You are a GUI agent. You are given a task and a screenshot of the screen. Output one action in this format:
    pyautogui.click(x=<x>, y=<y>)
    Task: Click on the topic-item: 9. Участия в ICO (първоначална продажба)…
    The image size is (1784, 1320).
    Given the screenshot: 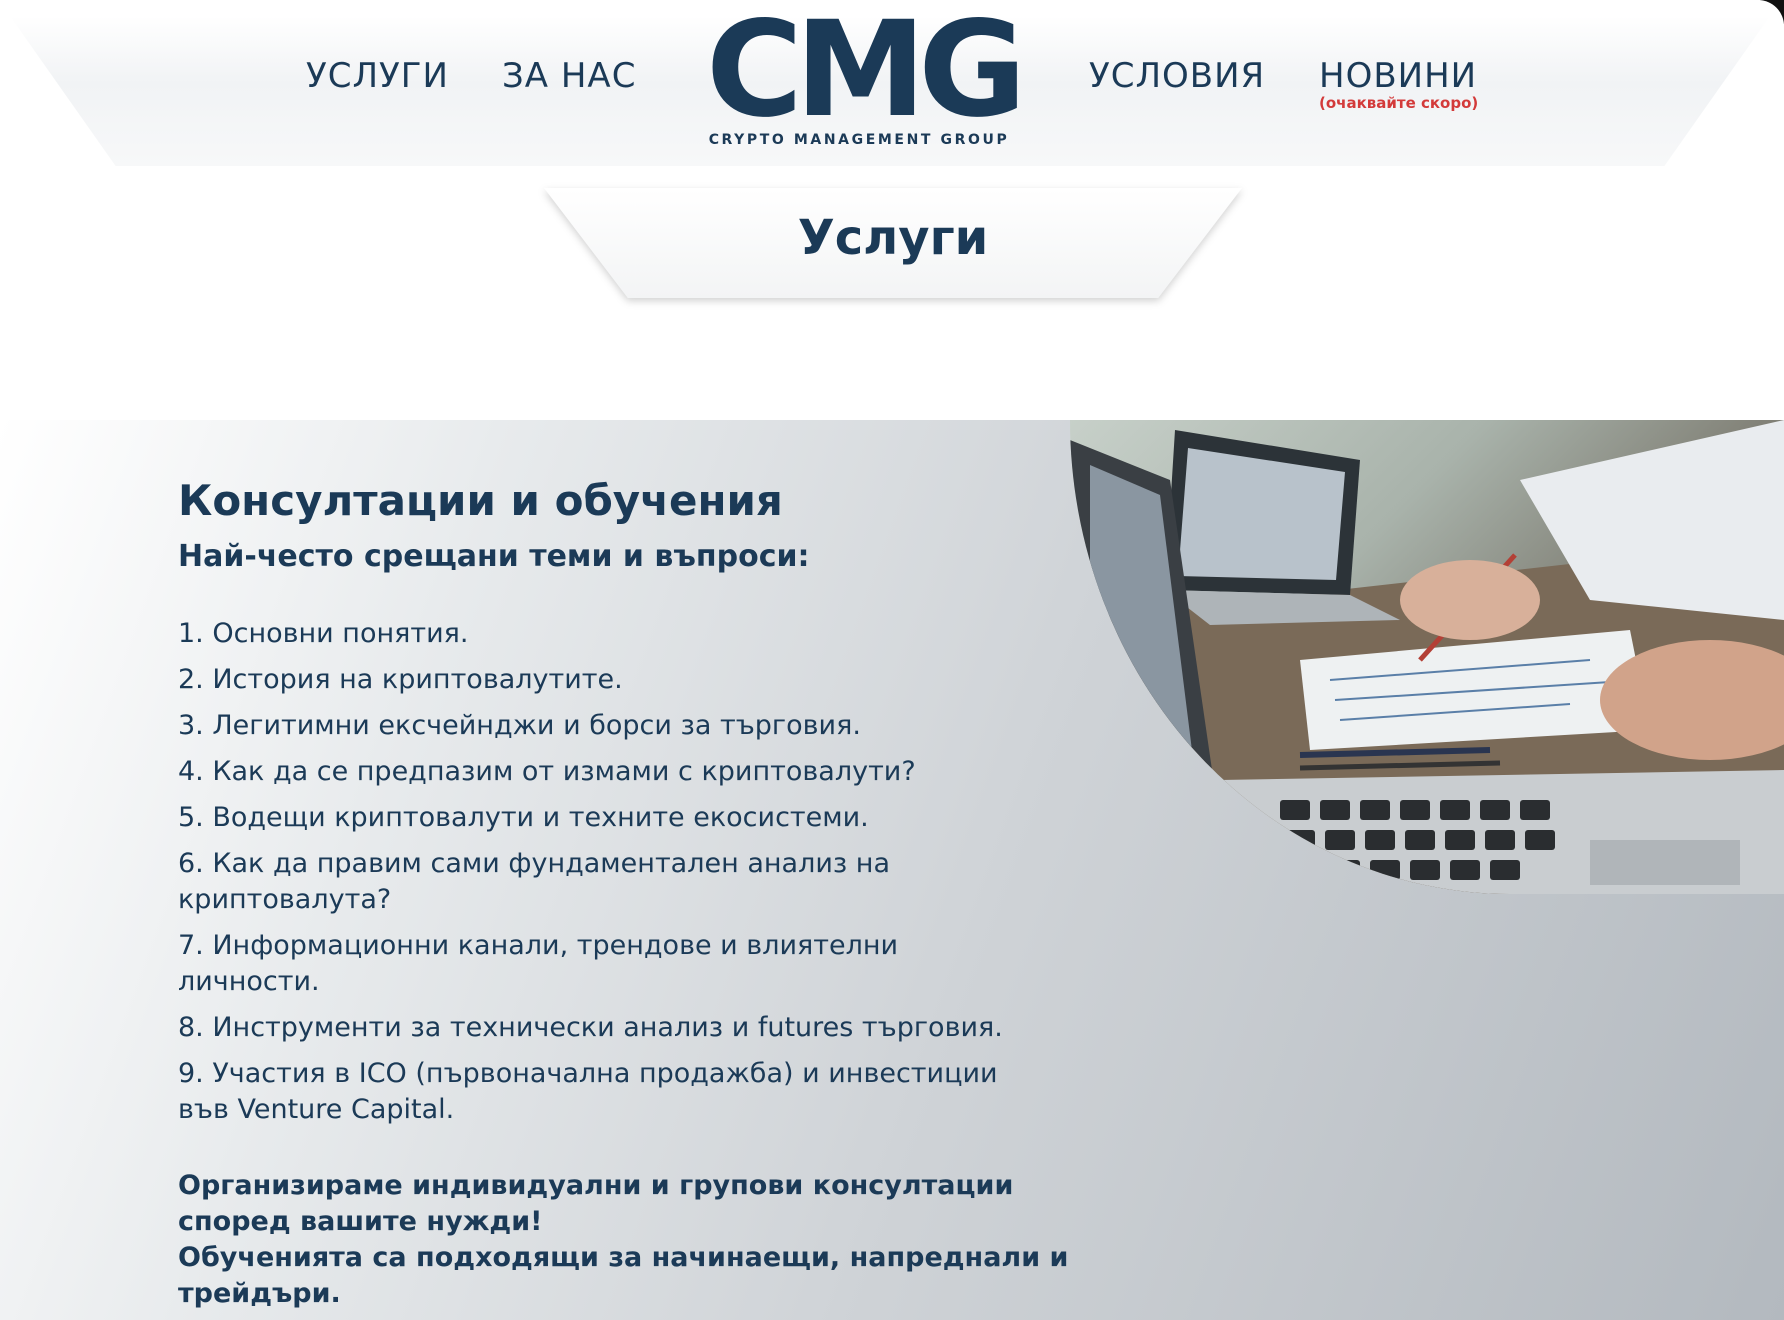 What is the action you would take?
    pyautogui.click(x=588, y=1091)
    